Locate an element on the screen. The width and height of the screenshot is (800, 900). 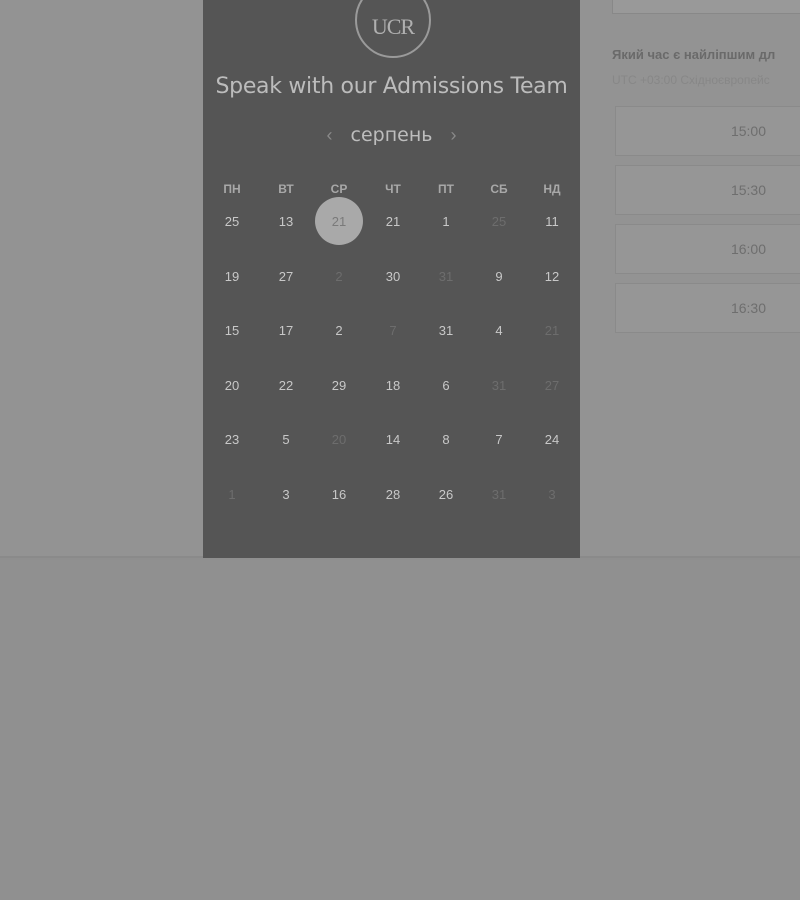
calendar-day: 29 is located at coordinates (339, 385).